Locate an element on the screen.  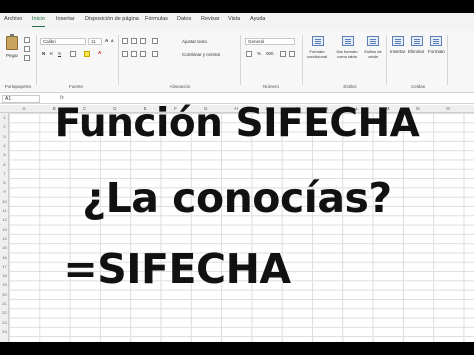
tab-formulas: Fórmulas is located at coordinates (156, 19).